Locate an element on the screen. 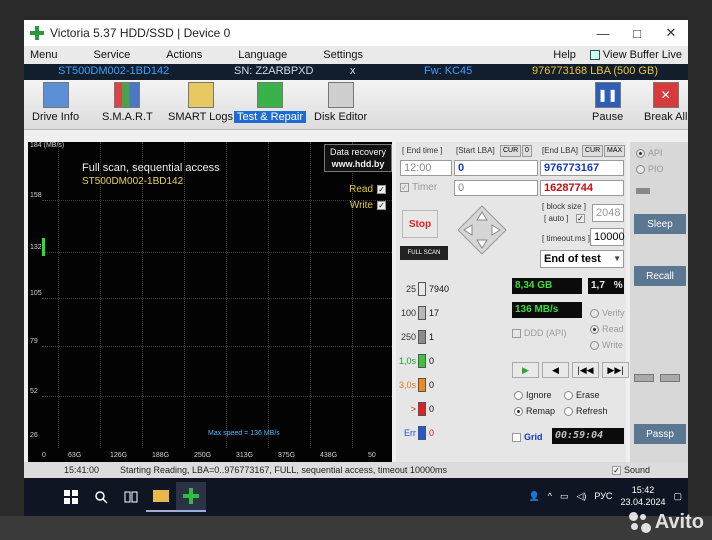 This screenshot has width=712, height=540. verify-label: Verify is located at coordinates (613, 313).